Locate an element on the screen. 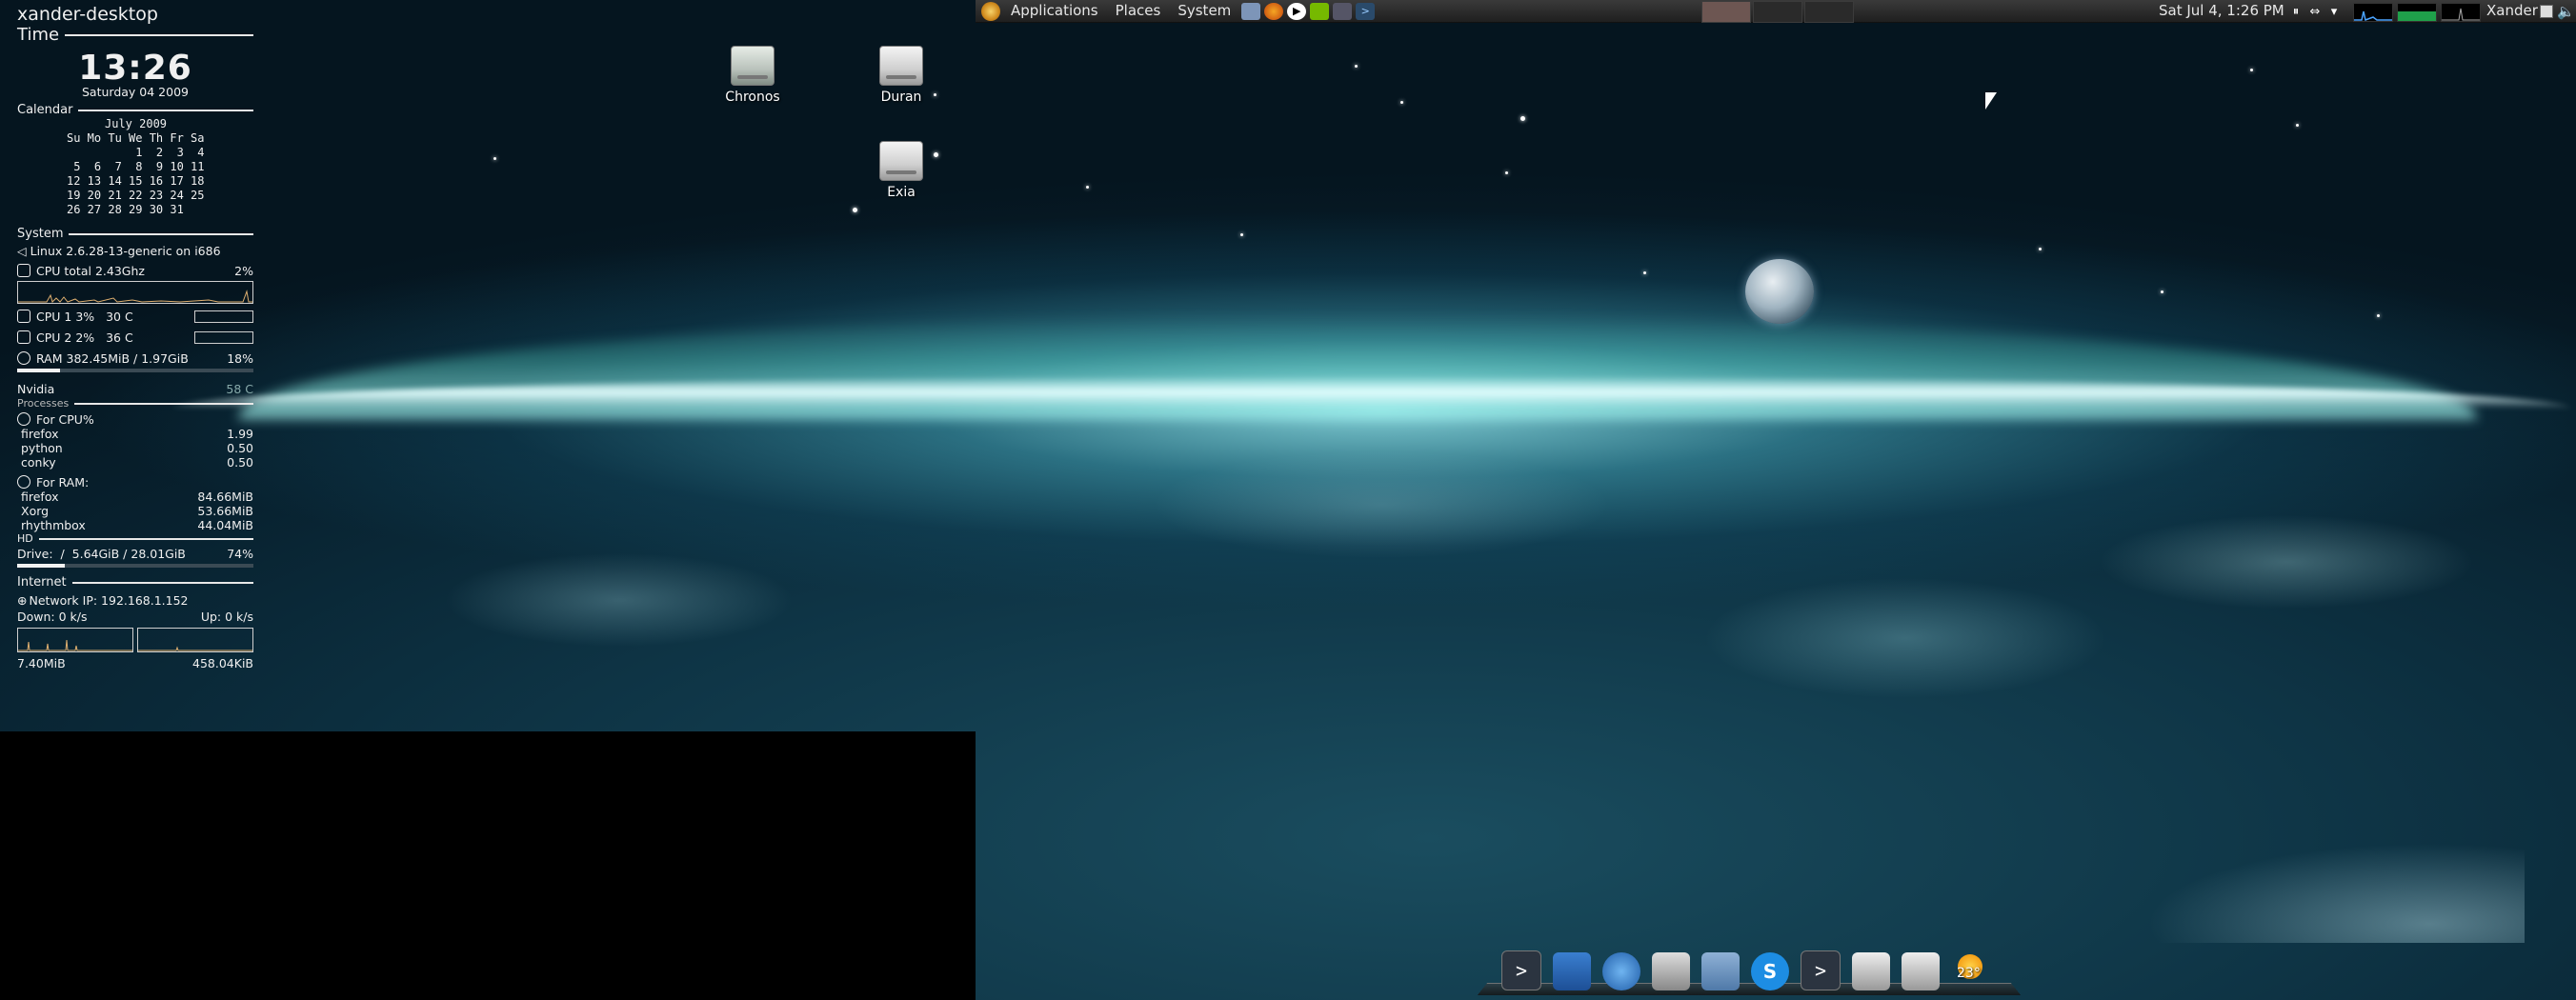 This screenshot has width=2576, height=1000. drive-info: Drive: / 5.64GiB / 28.01GiB is located at coordinates (102, 554).